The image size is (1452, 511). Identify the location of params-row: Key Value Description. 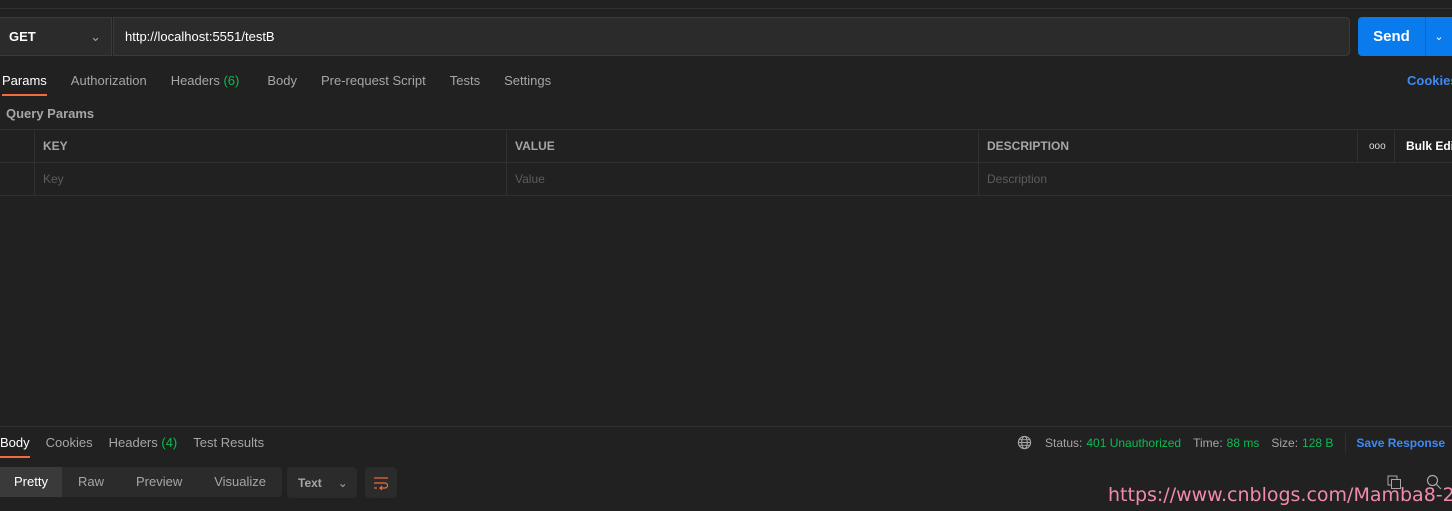
(726, 179).